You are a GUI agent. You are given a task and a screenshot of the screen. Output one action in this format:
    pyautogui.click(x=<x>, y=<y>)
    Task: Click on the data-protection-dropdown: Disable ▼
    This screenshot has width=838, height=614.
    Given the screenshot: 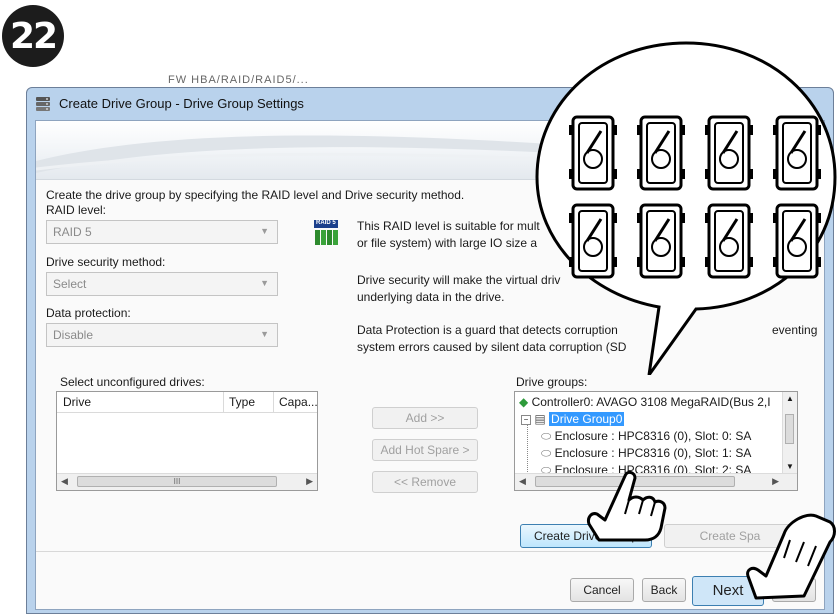 What is the action you would take?
    pyautogui.click(x=162, y=335)
    